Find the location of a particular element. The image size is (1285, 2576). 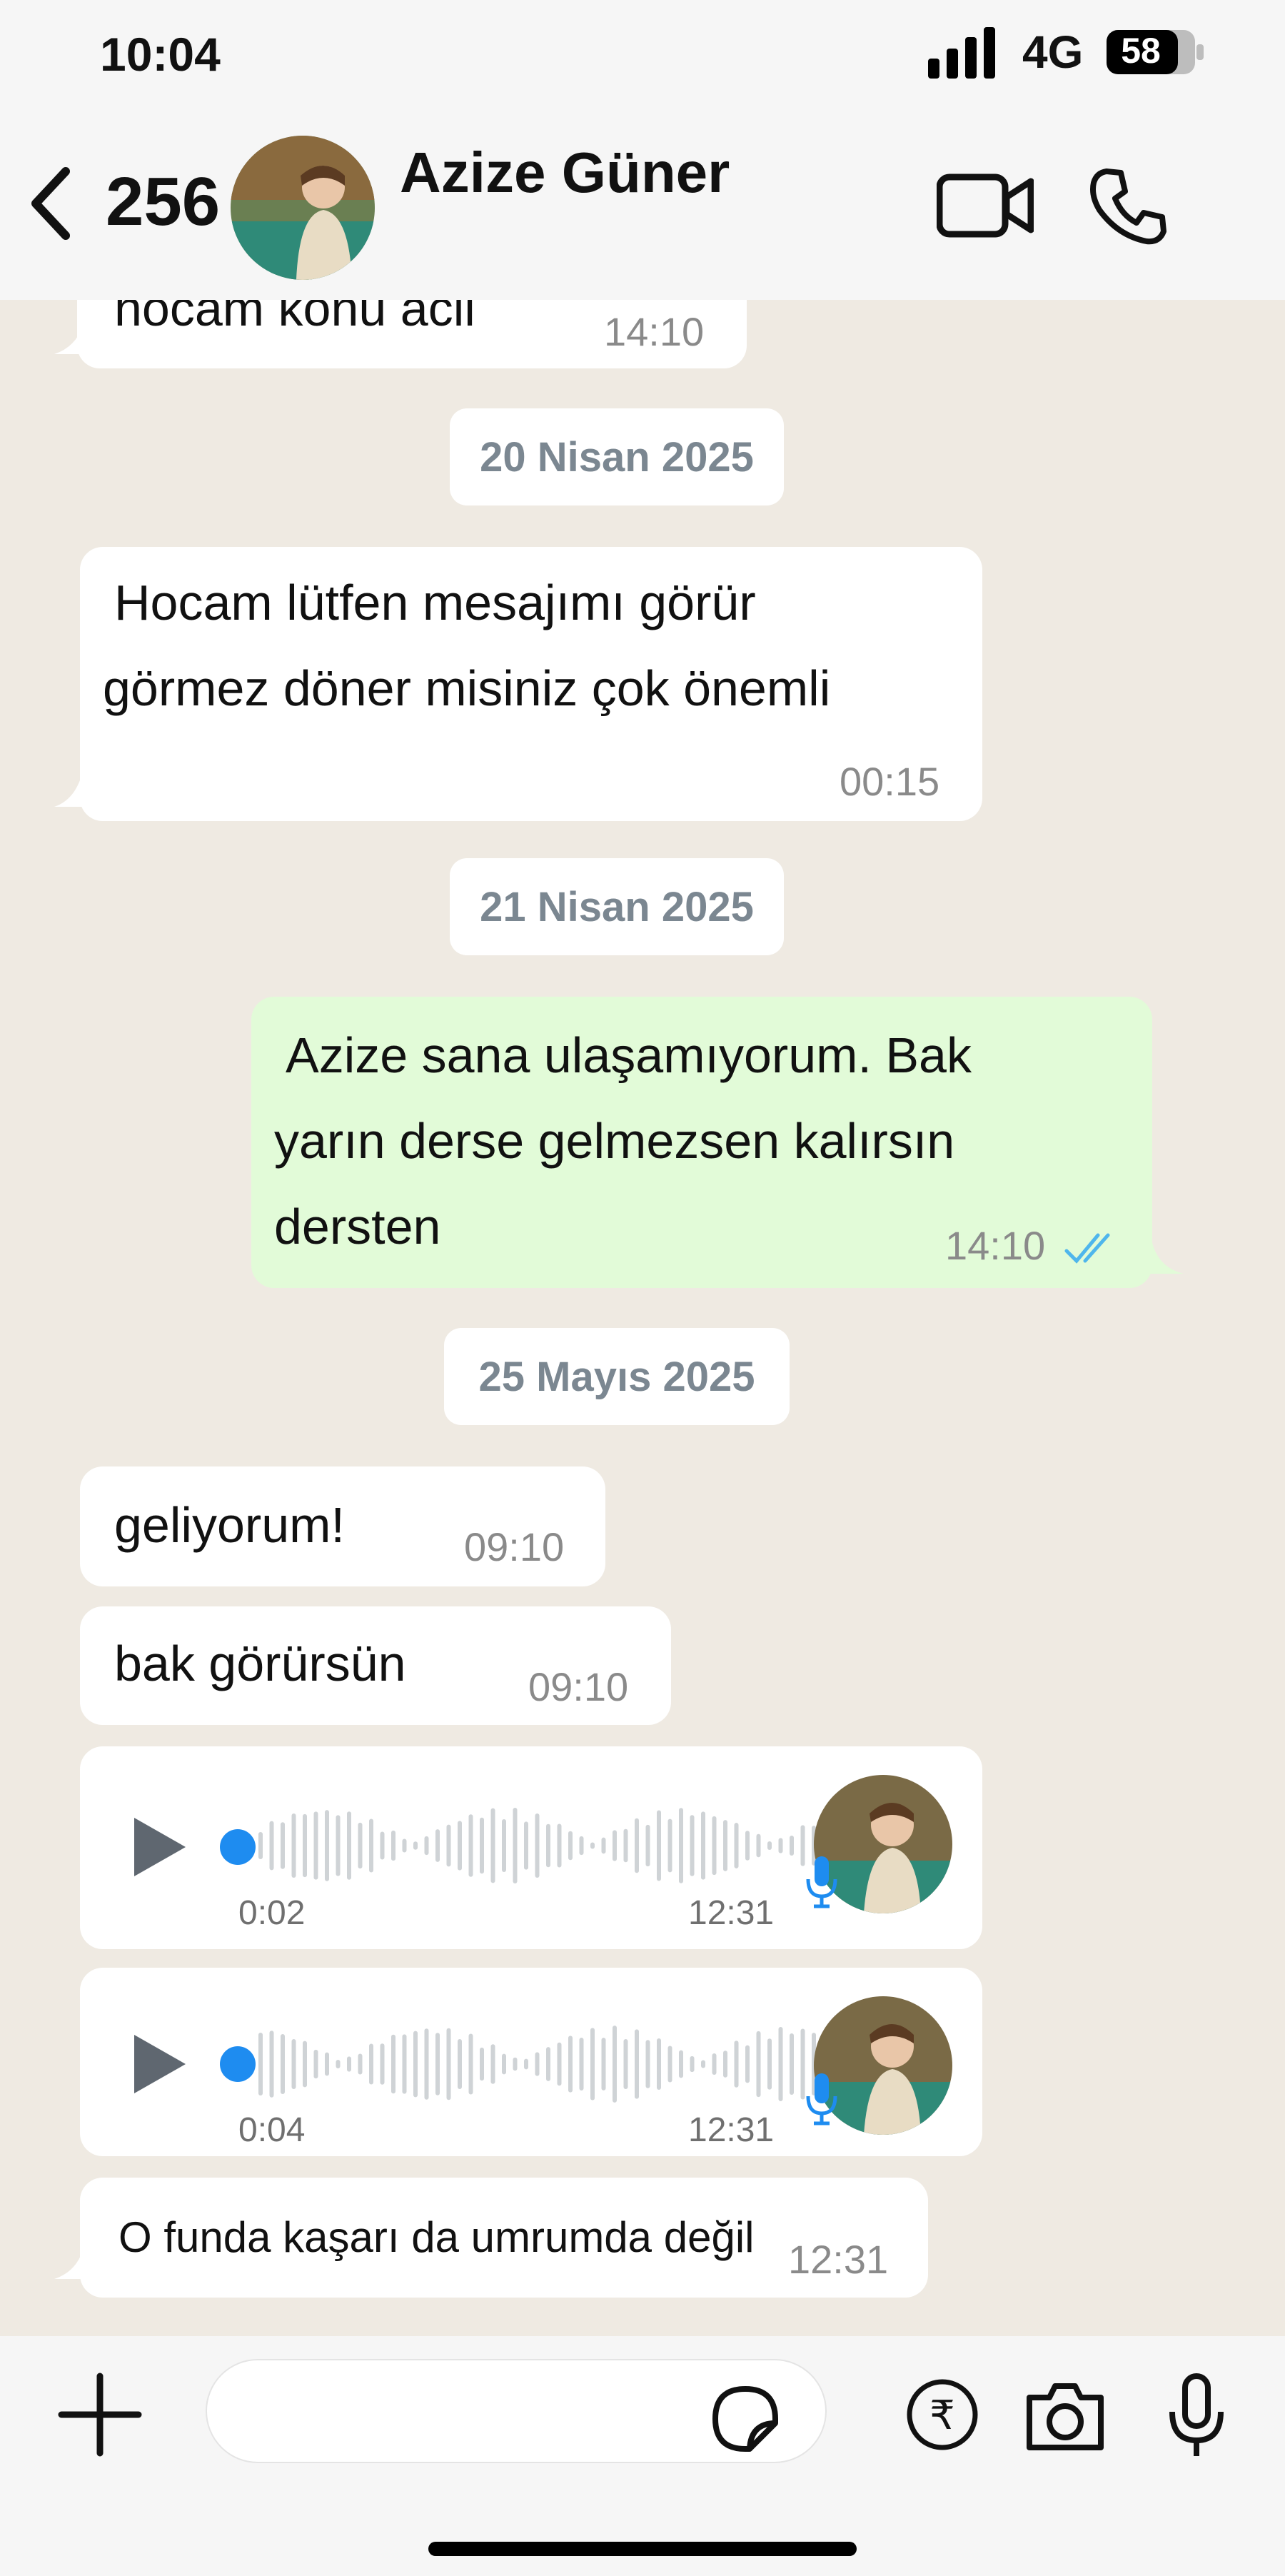

message-text: O funda kaşarı da umrumda değil is located at coordinates (437, 2237).